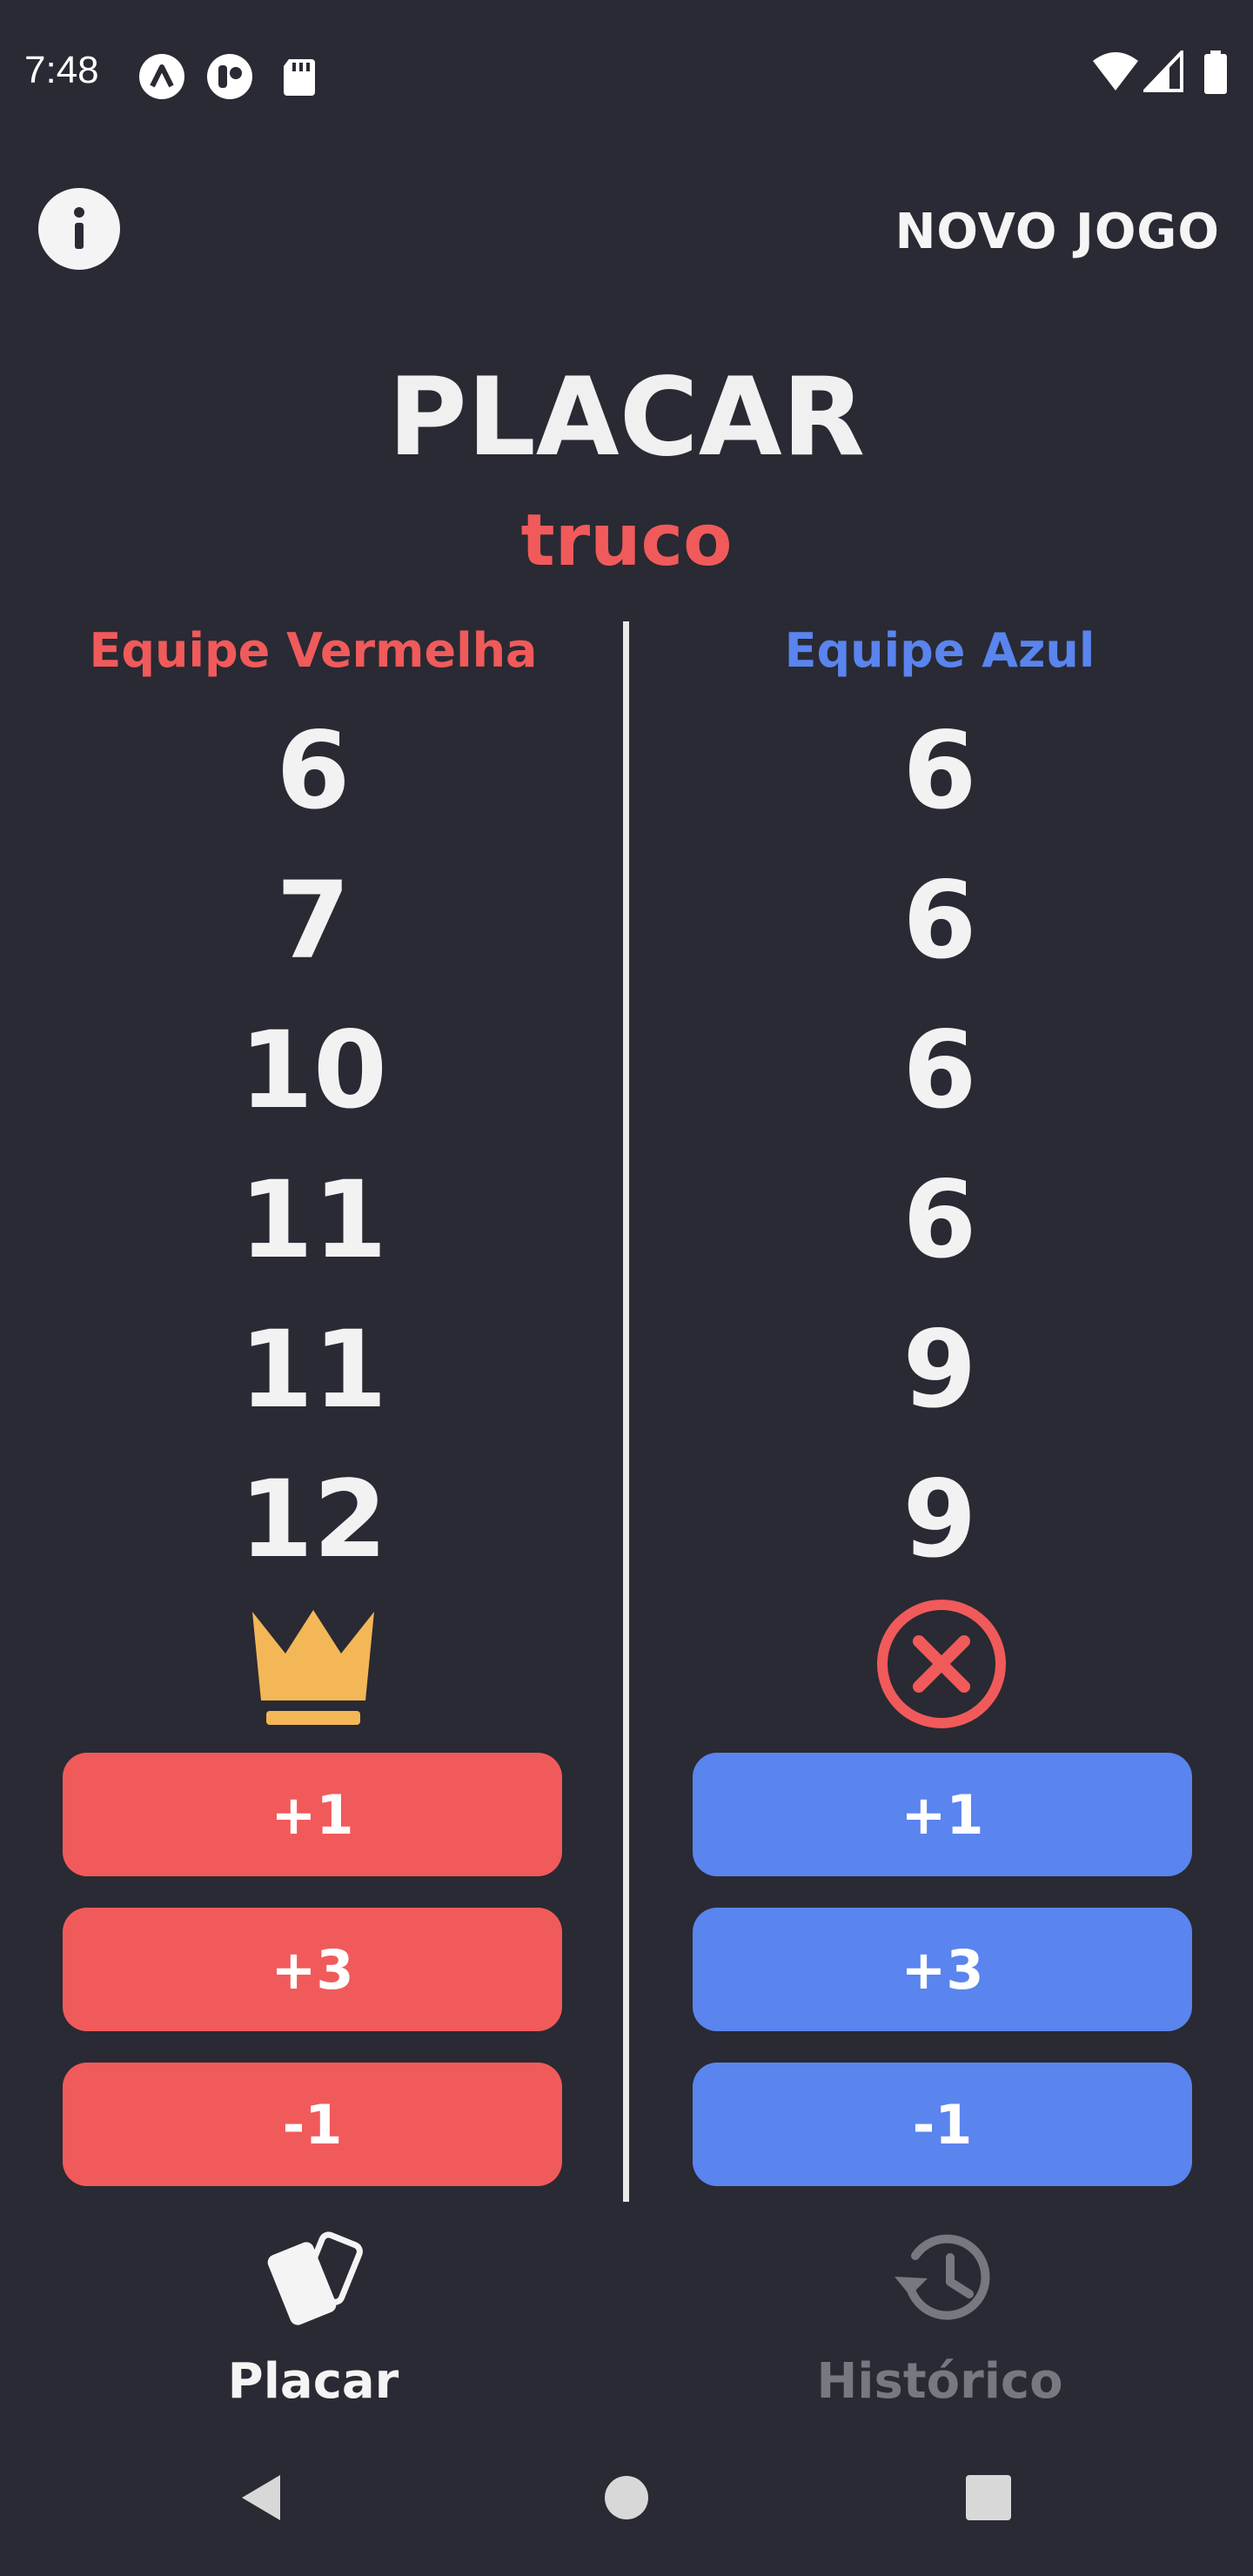 This screenshot has width=1253, height=2576. Describe the element at coordinates (942, 1664) in the screenshot. I see `cancel-circle-icon` at that location.